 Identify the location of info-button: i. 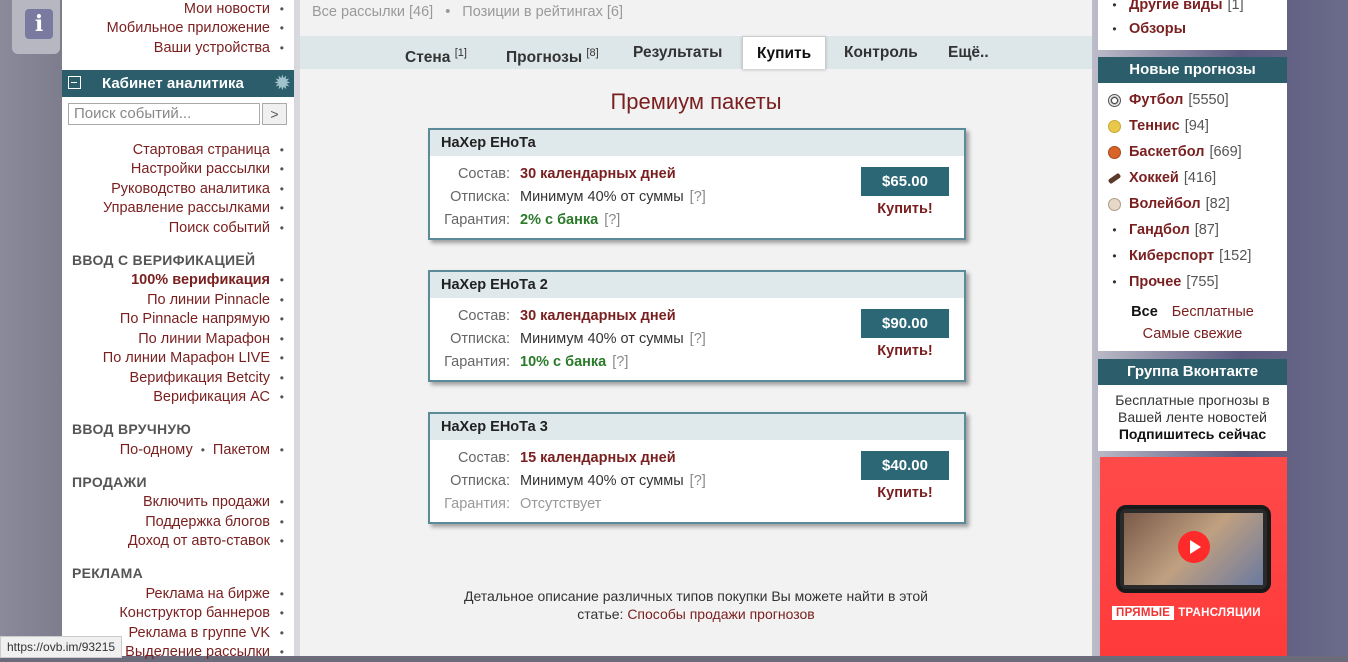
(36, 27).